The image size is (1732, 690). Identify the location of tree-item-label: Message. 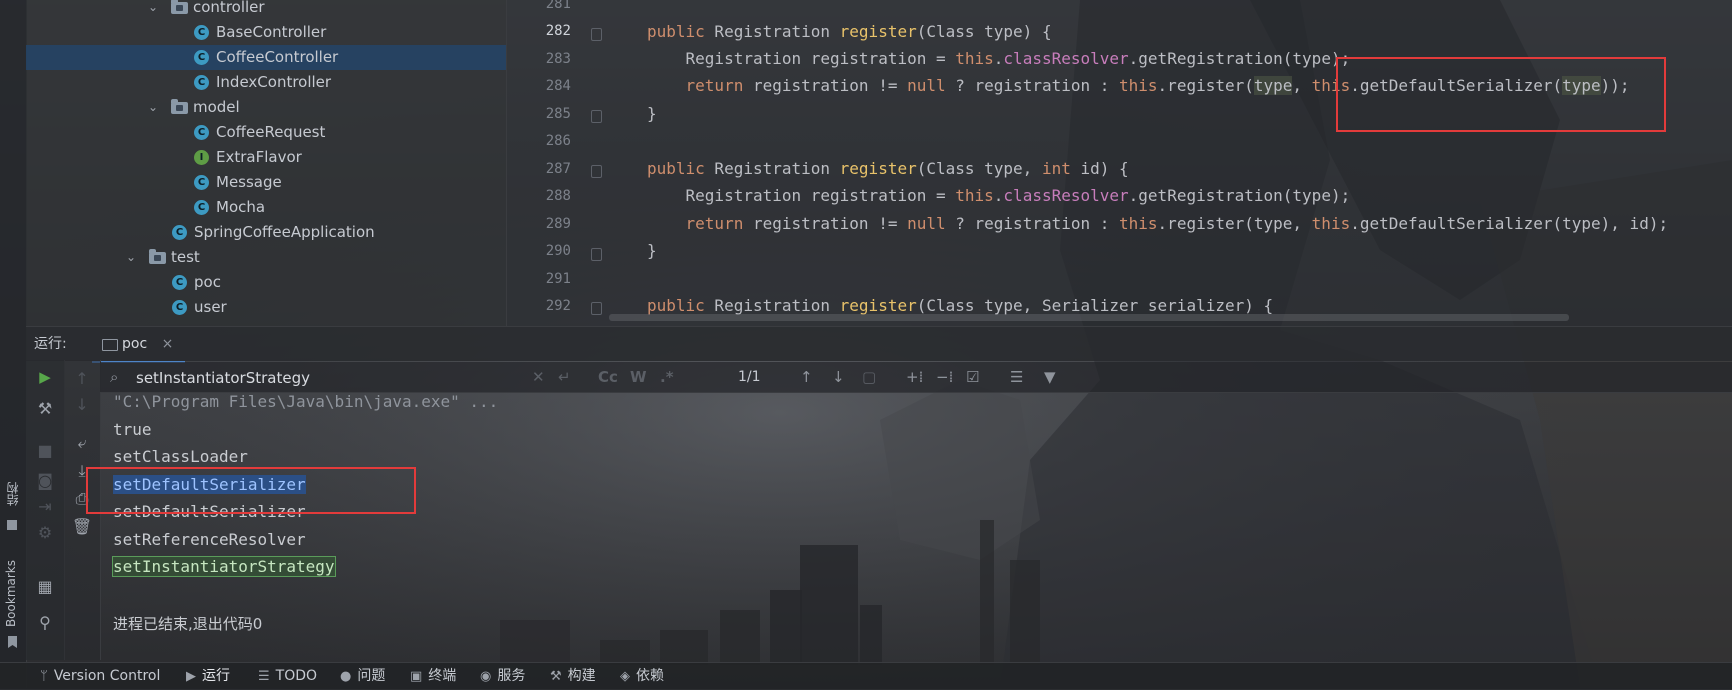
(249, 182).